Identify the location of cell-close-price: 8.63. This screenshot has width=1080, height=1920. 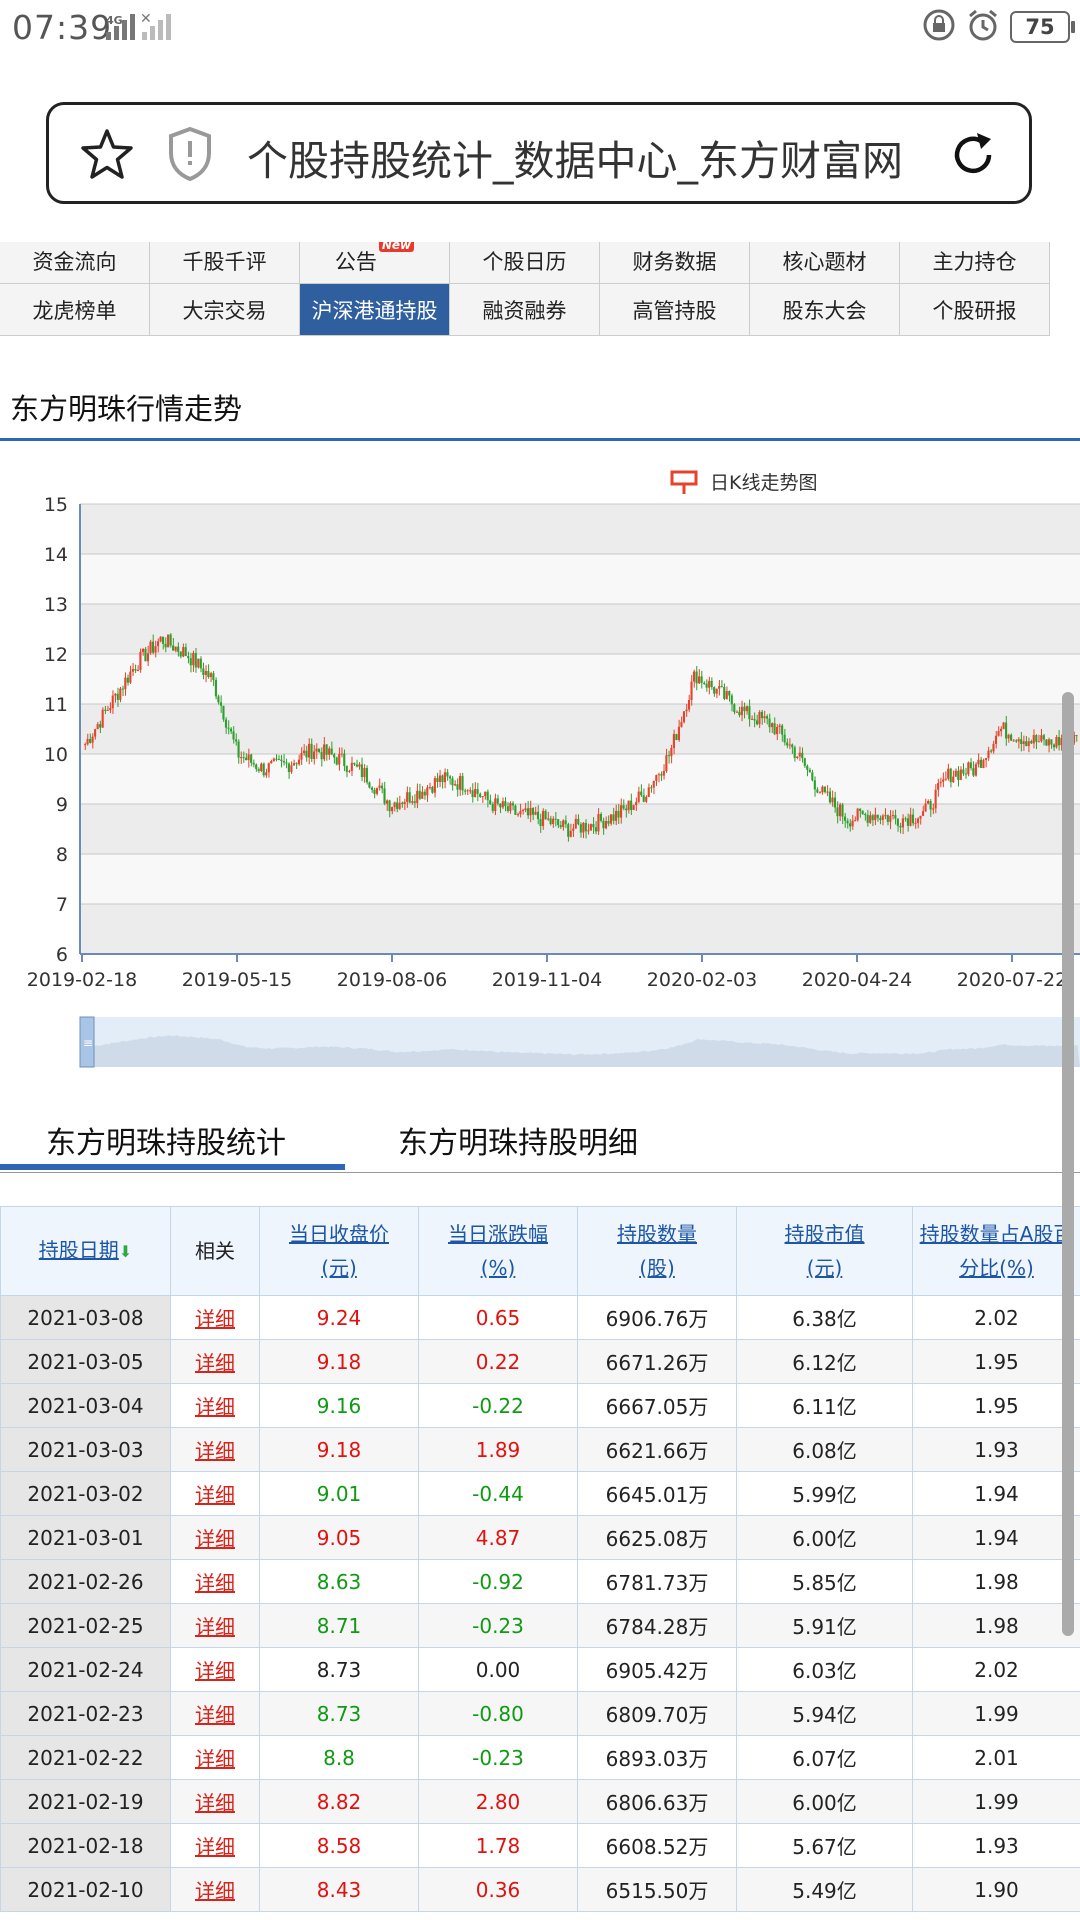
(339, 1581).